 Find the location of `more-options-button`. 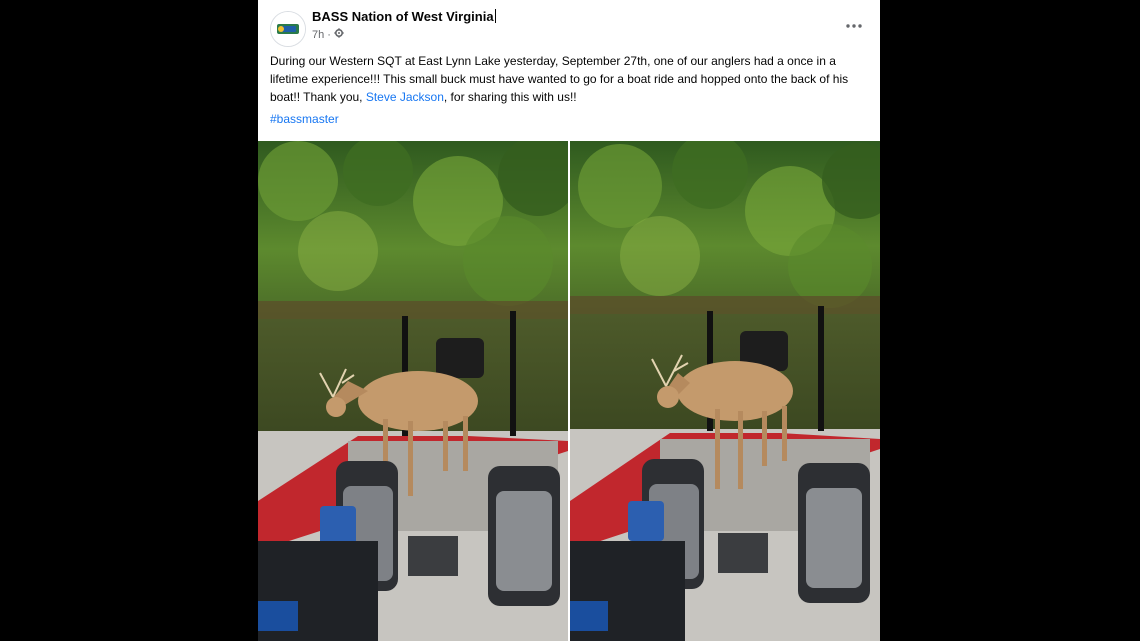

more-options-button is located at coordinates (854, 24).